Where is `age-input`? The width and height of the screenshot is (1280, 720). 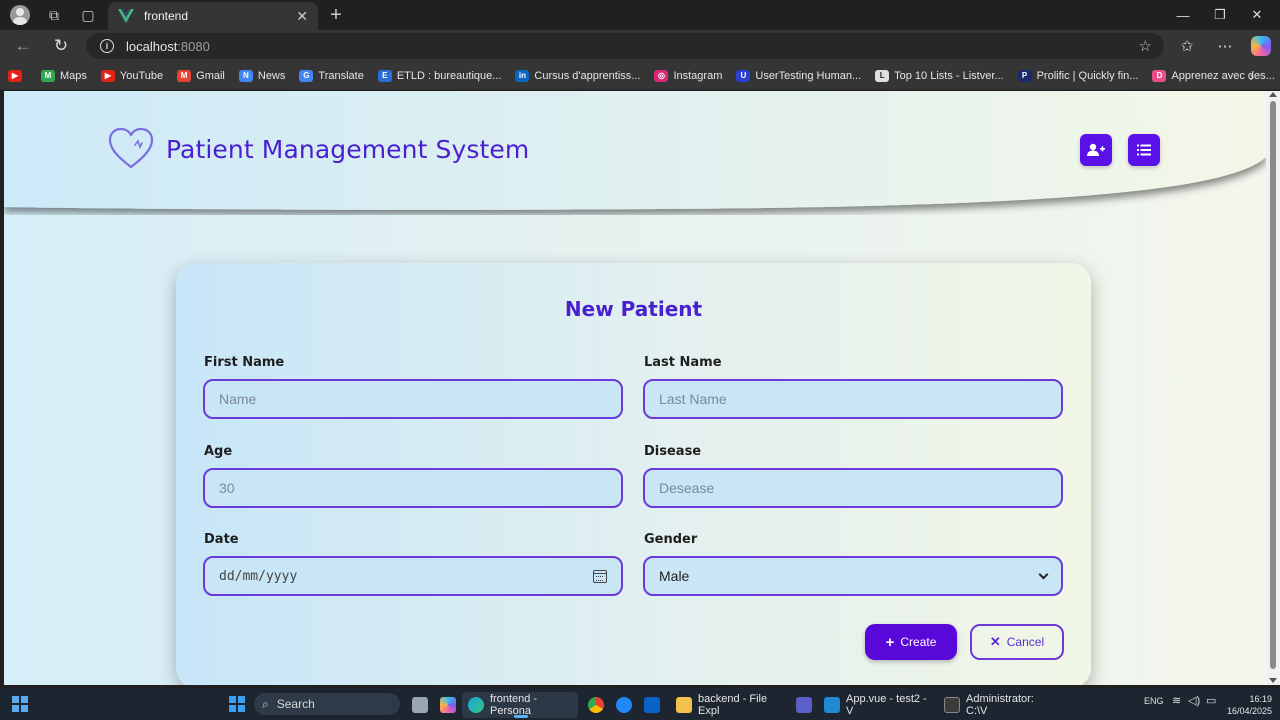 age-input is located at coordinates (413, 488).